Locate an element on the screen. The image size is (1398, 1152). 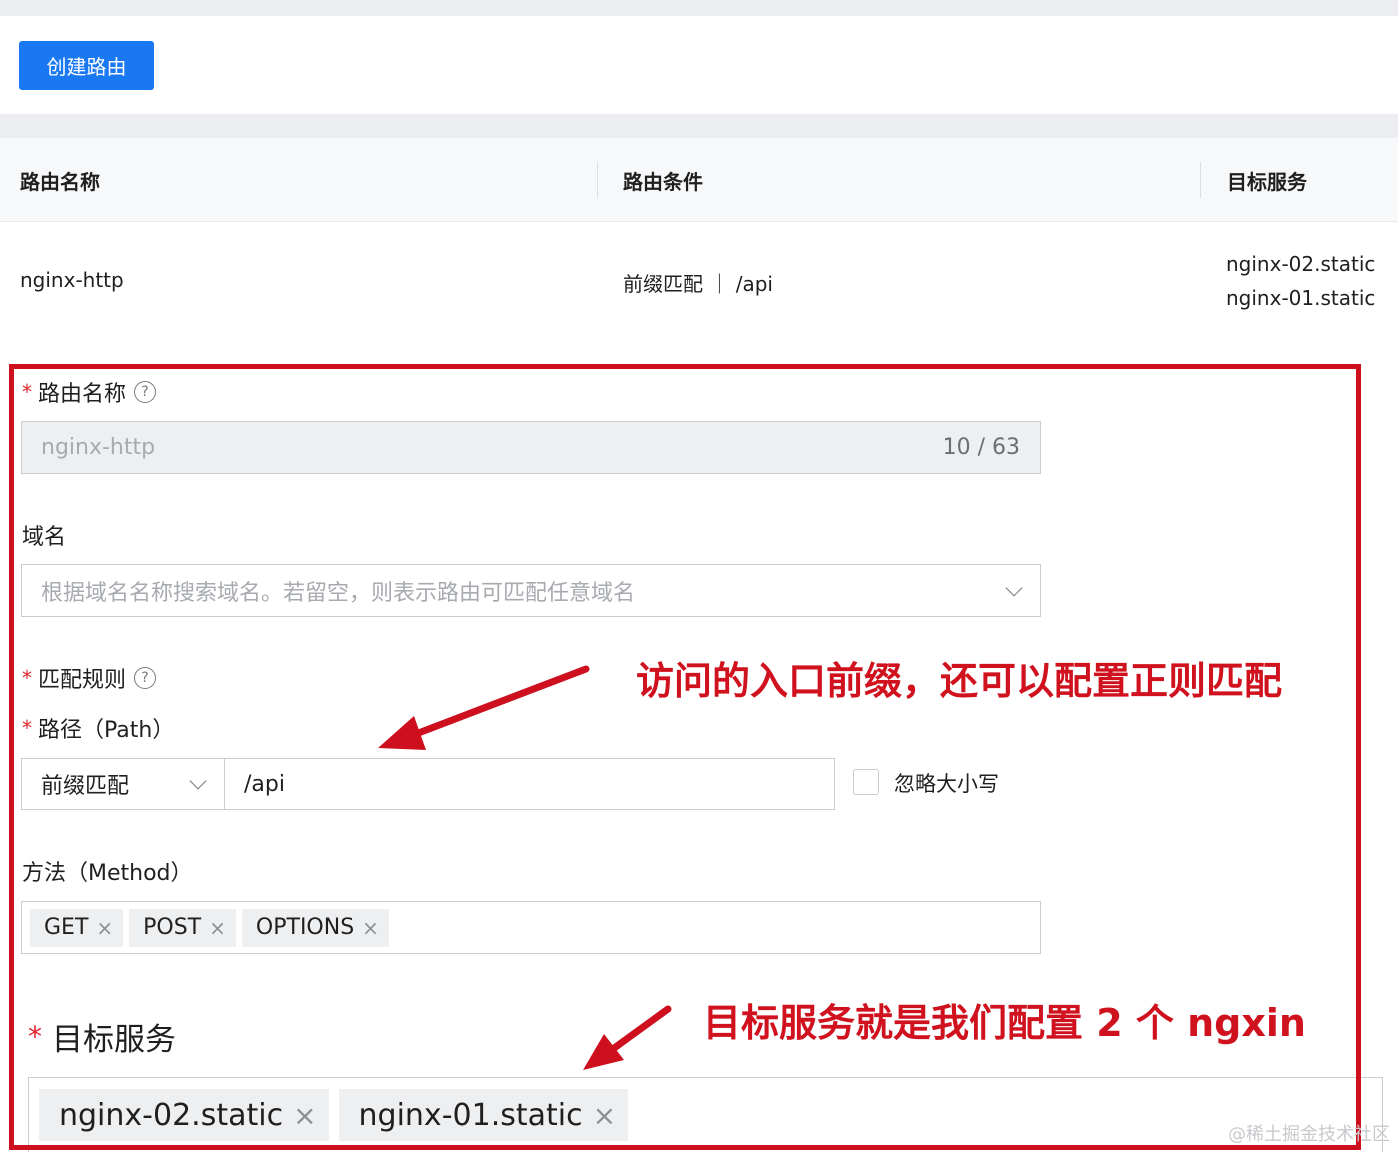
method-tag: OPTIONS × is located at coordinates (315, 927).